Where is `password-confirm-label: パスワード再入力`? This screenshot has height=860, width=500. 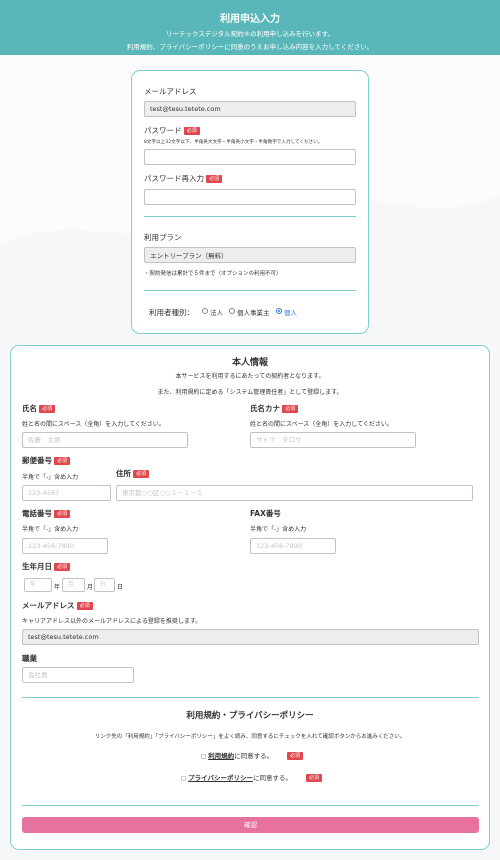 password-confirm-label: パスワード再入力 is located at coordinates (174, 178).